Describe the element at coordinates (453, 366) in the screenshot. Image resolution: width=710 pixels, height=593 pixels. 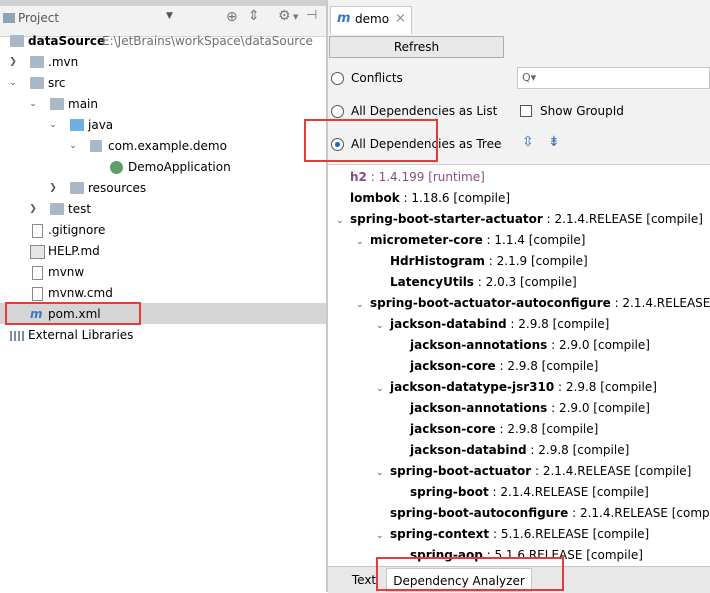
I see `dependency-name: jackson-core` at that location.